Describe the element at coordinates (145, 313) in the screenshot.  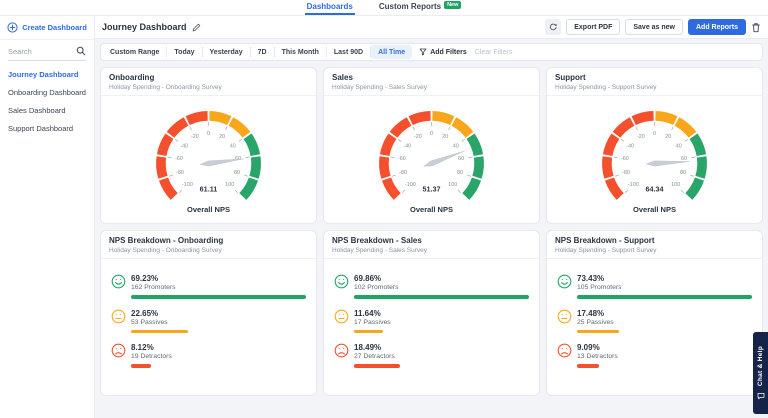
I see `breakdown-percent: 22.65%` at that location.